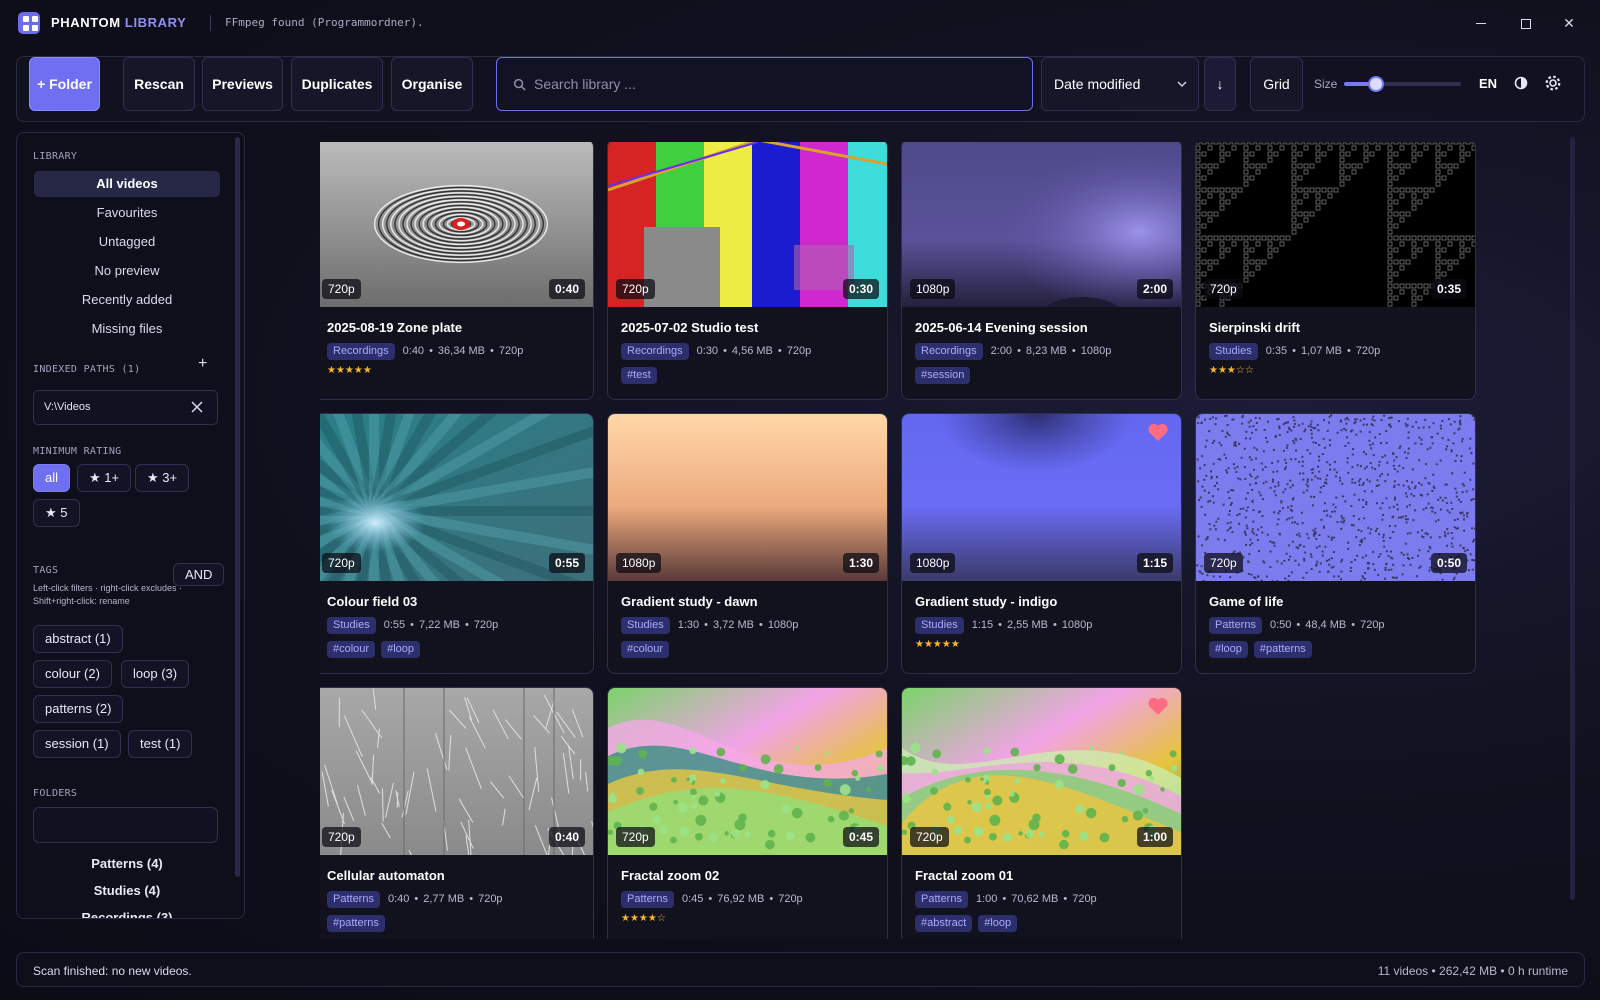  What do you see at coordinates (1521, 83) in the screenshot?
I see `contrast-icon` at bounding box center [1521, 83].